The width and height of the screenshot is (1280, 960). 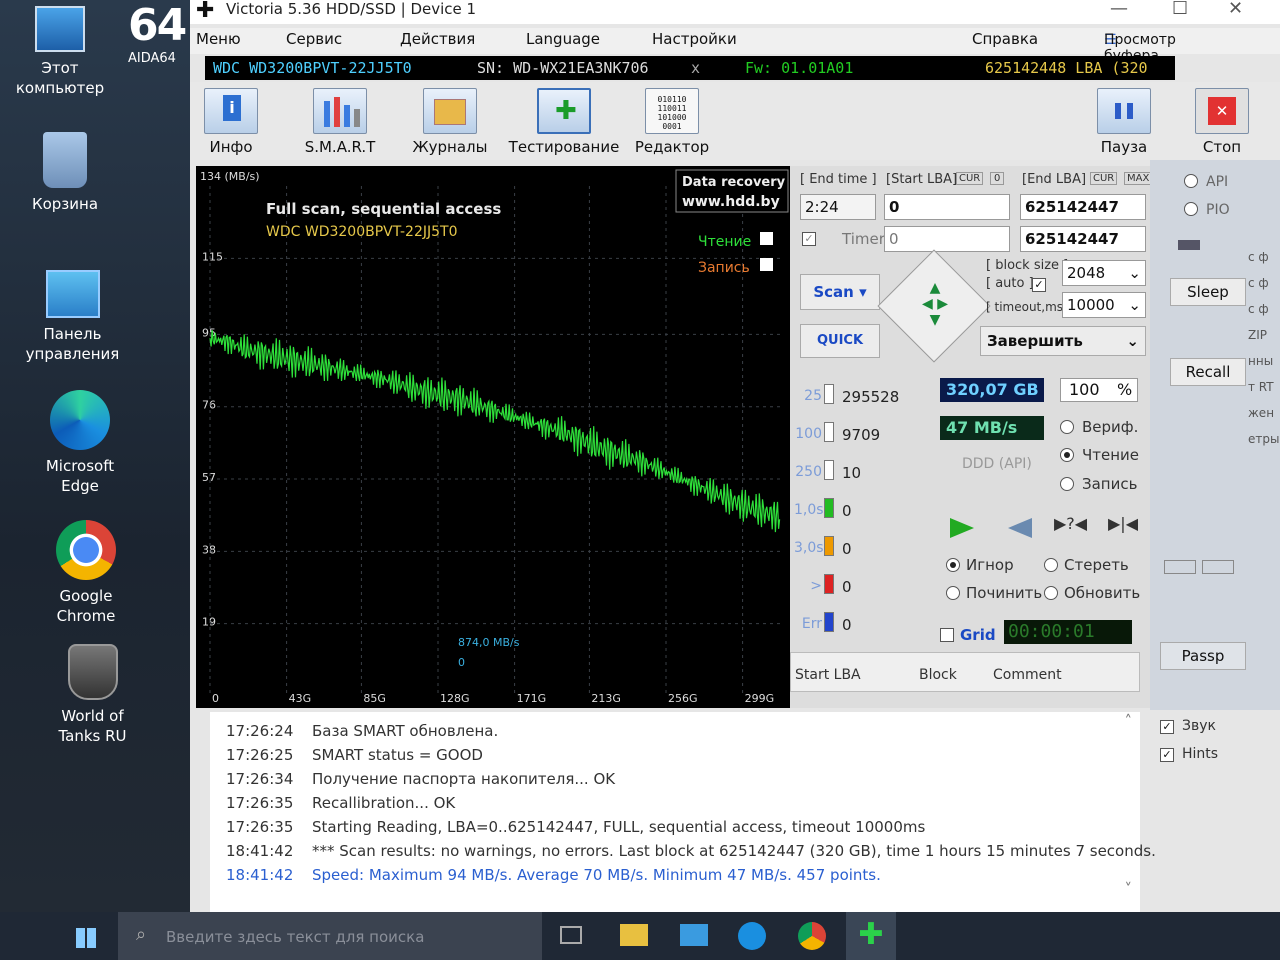 I want to click on logs-button: Журналы, so click(x=450, y=122).